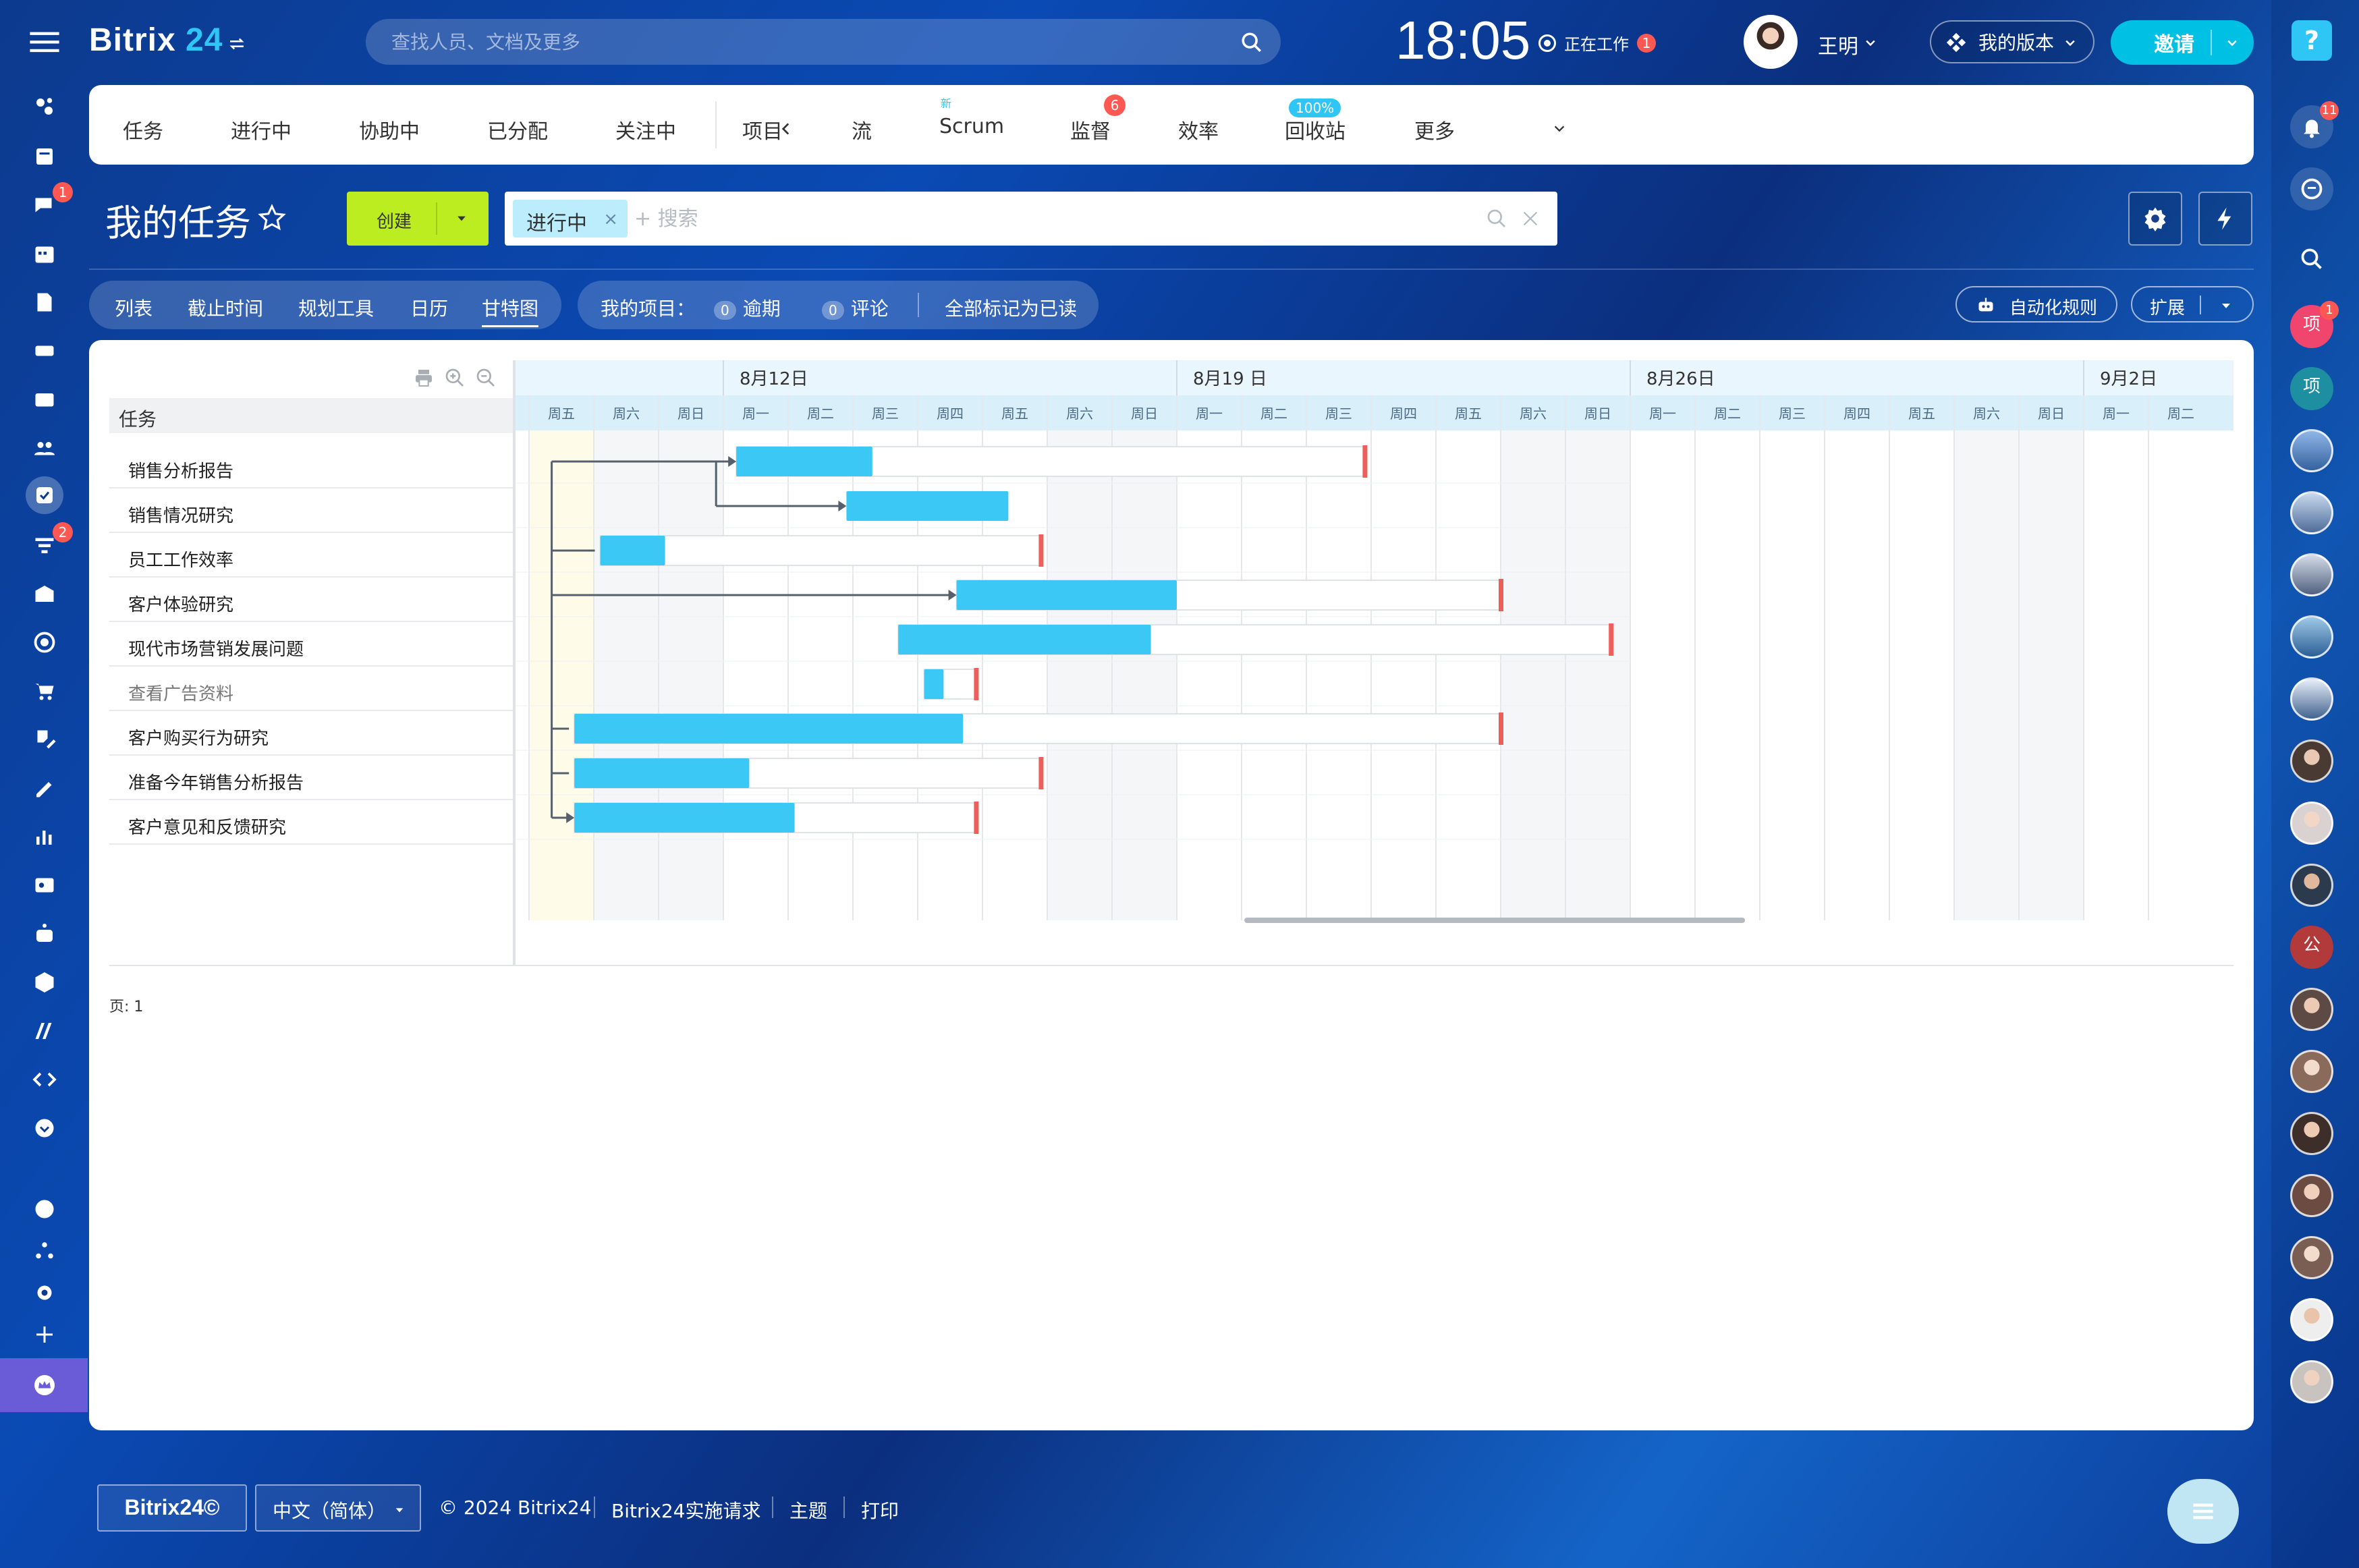  What do you see at coordinates (808, 1509) in the screenshot?
I see `footer-link-theme: 主题` at bounding box center [808, 1509].